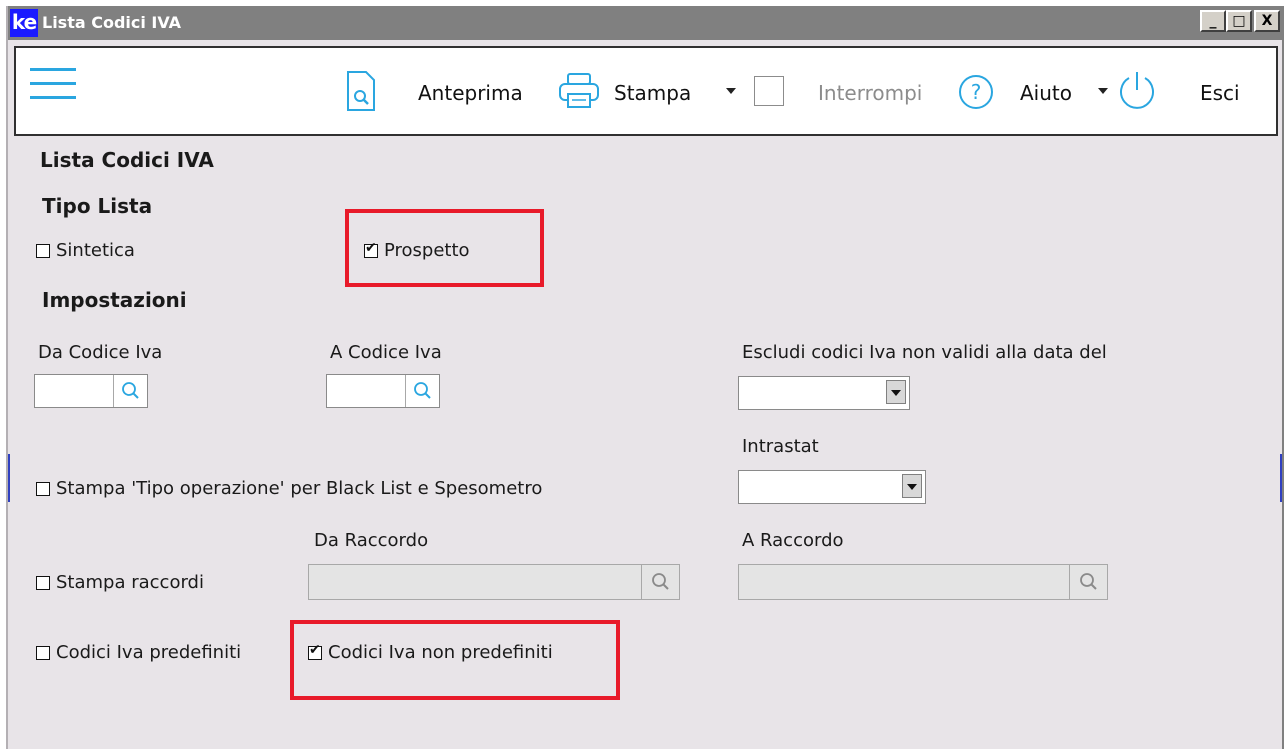 This screenshot has height=749, width=1287. What do you see at coordinates (1213, 21) in the screenshot?
I see `minimize-button: _` at bounding box center [1213, 21].